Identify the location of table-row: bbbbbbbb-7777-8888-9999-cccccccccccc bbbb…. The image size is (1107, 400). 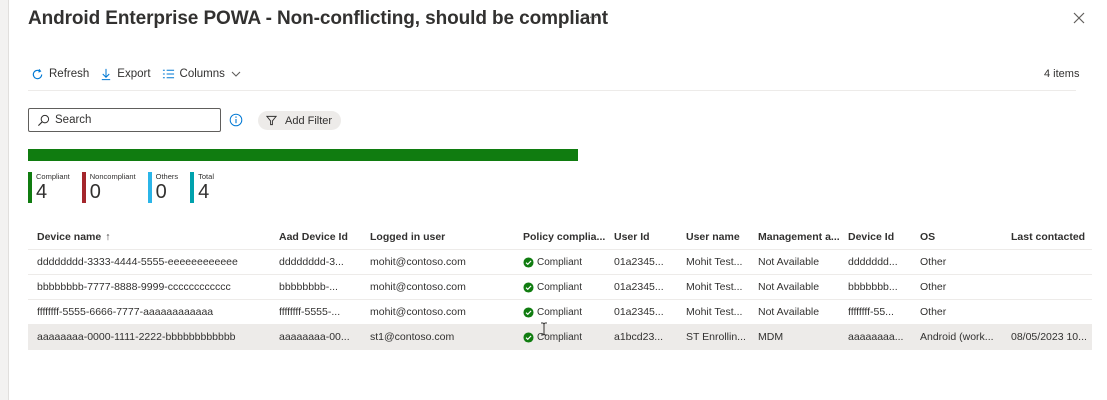
(560, 287).